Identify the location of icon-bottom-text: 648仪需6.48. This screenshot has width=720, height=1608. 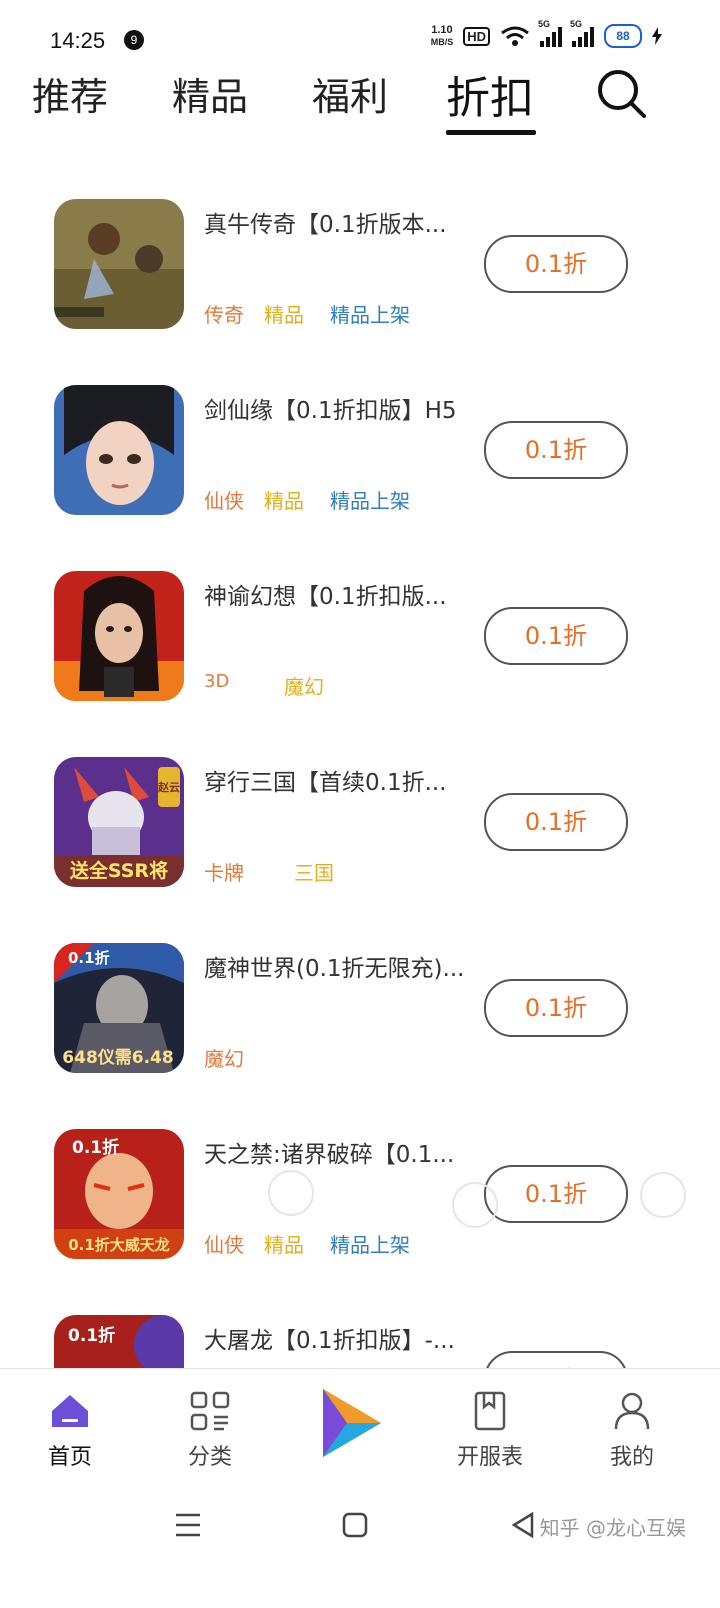
(117, 1058).